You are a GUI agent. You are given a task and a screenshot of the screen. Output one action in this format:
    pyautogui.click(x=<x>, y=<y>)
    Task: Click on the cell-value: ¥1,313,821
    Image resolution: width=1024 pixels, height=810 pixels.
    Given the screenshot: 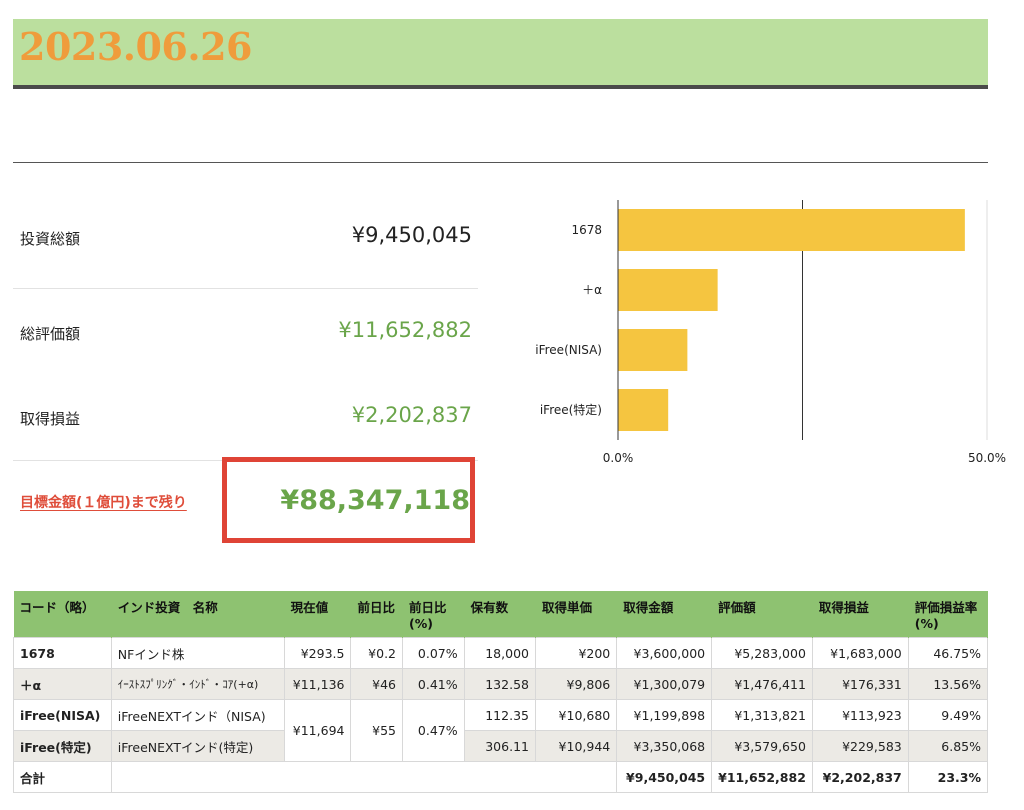 What is the action you would take?
    pyautogui.click(x=762, y=715)
    